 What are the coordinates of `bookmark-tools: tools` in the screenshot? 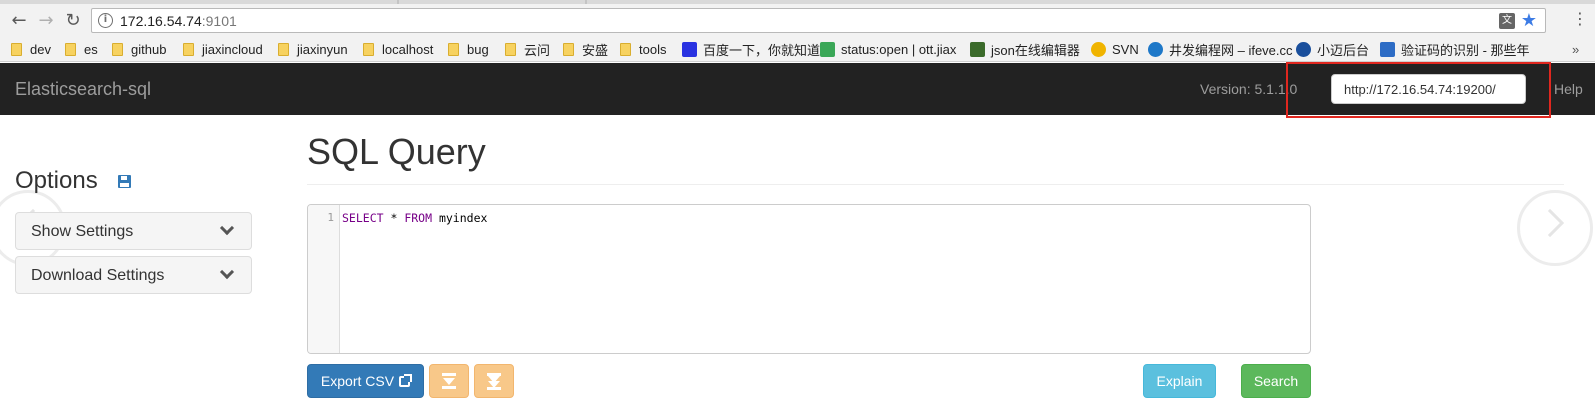 It's located at (643, 49).